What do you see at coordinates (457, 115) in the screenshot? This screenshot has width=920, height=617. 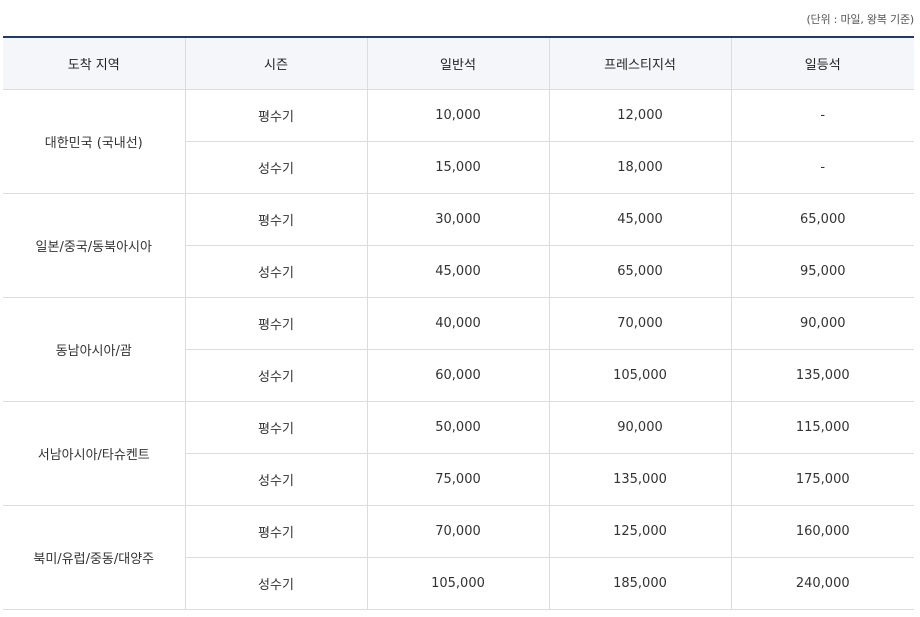 I see `economy-cell: 10,000` at bounding box center [457, 115].